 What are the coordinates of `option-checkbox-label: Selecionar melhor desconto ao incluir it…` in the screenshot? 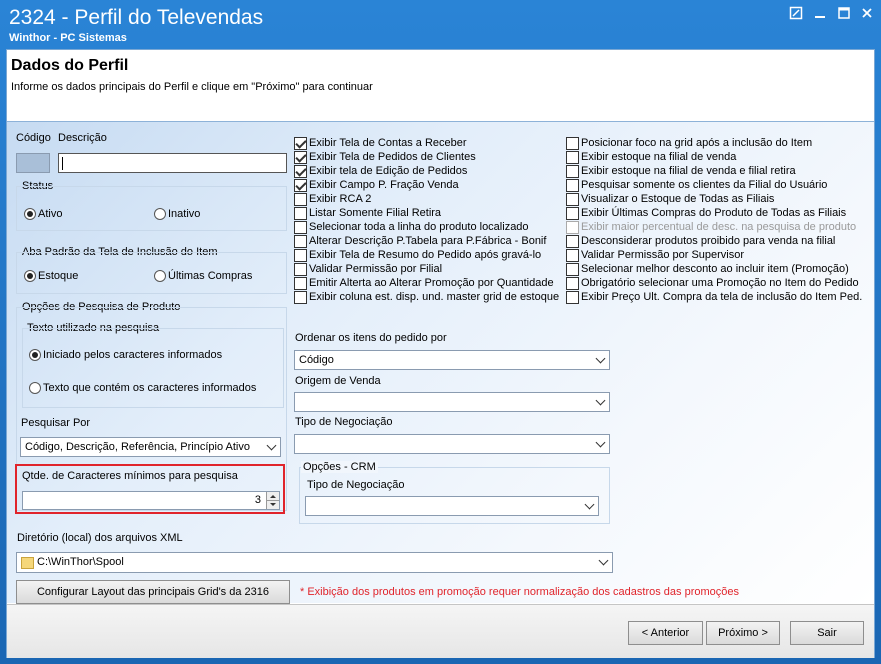 It's located at (715, 269).